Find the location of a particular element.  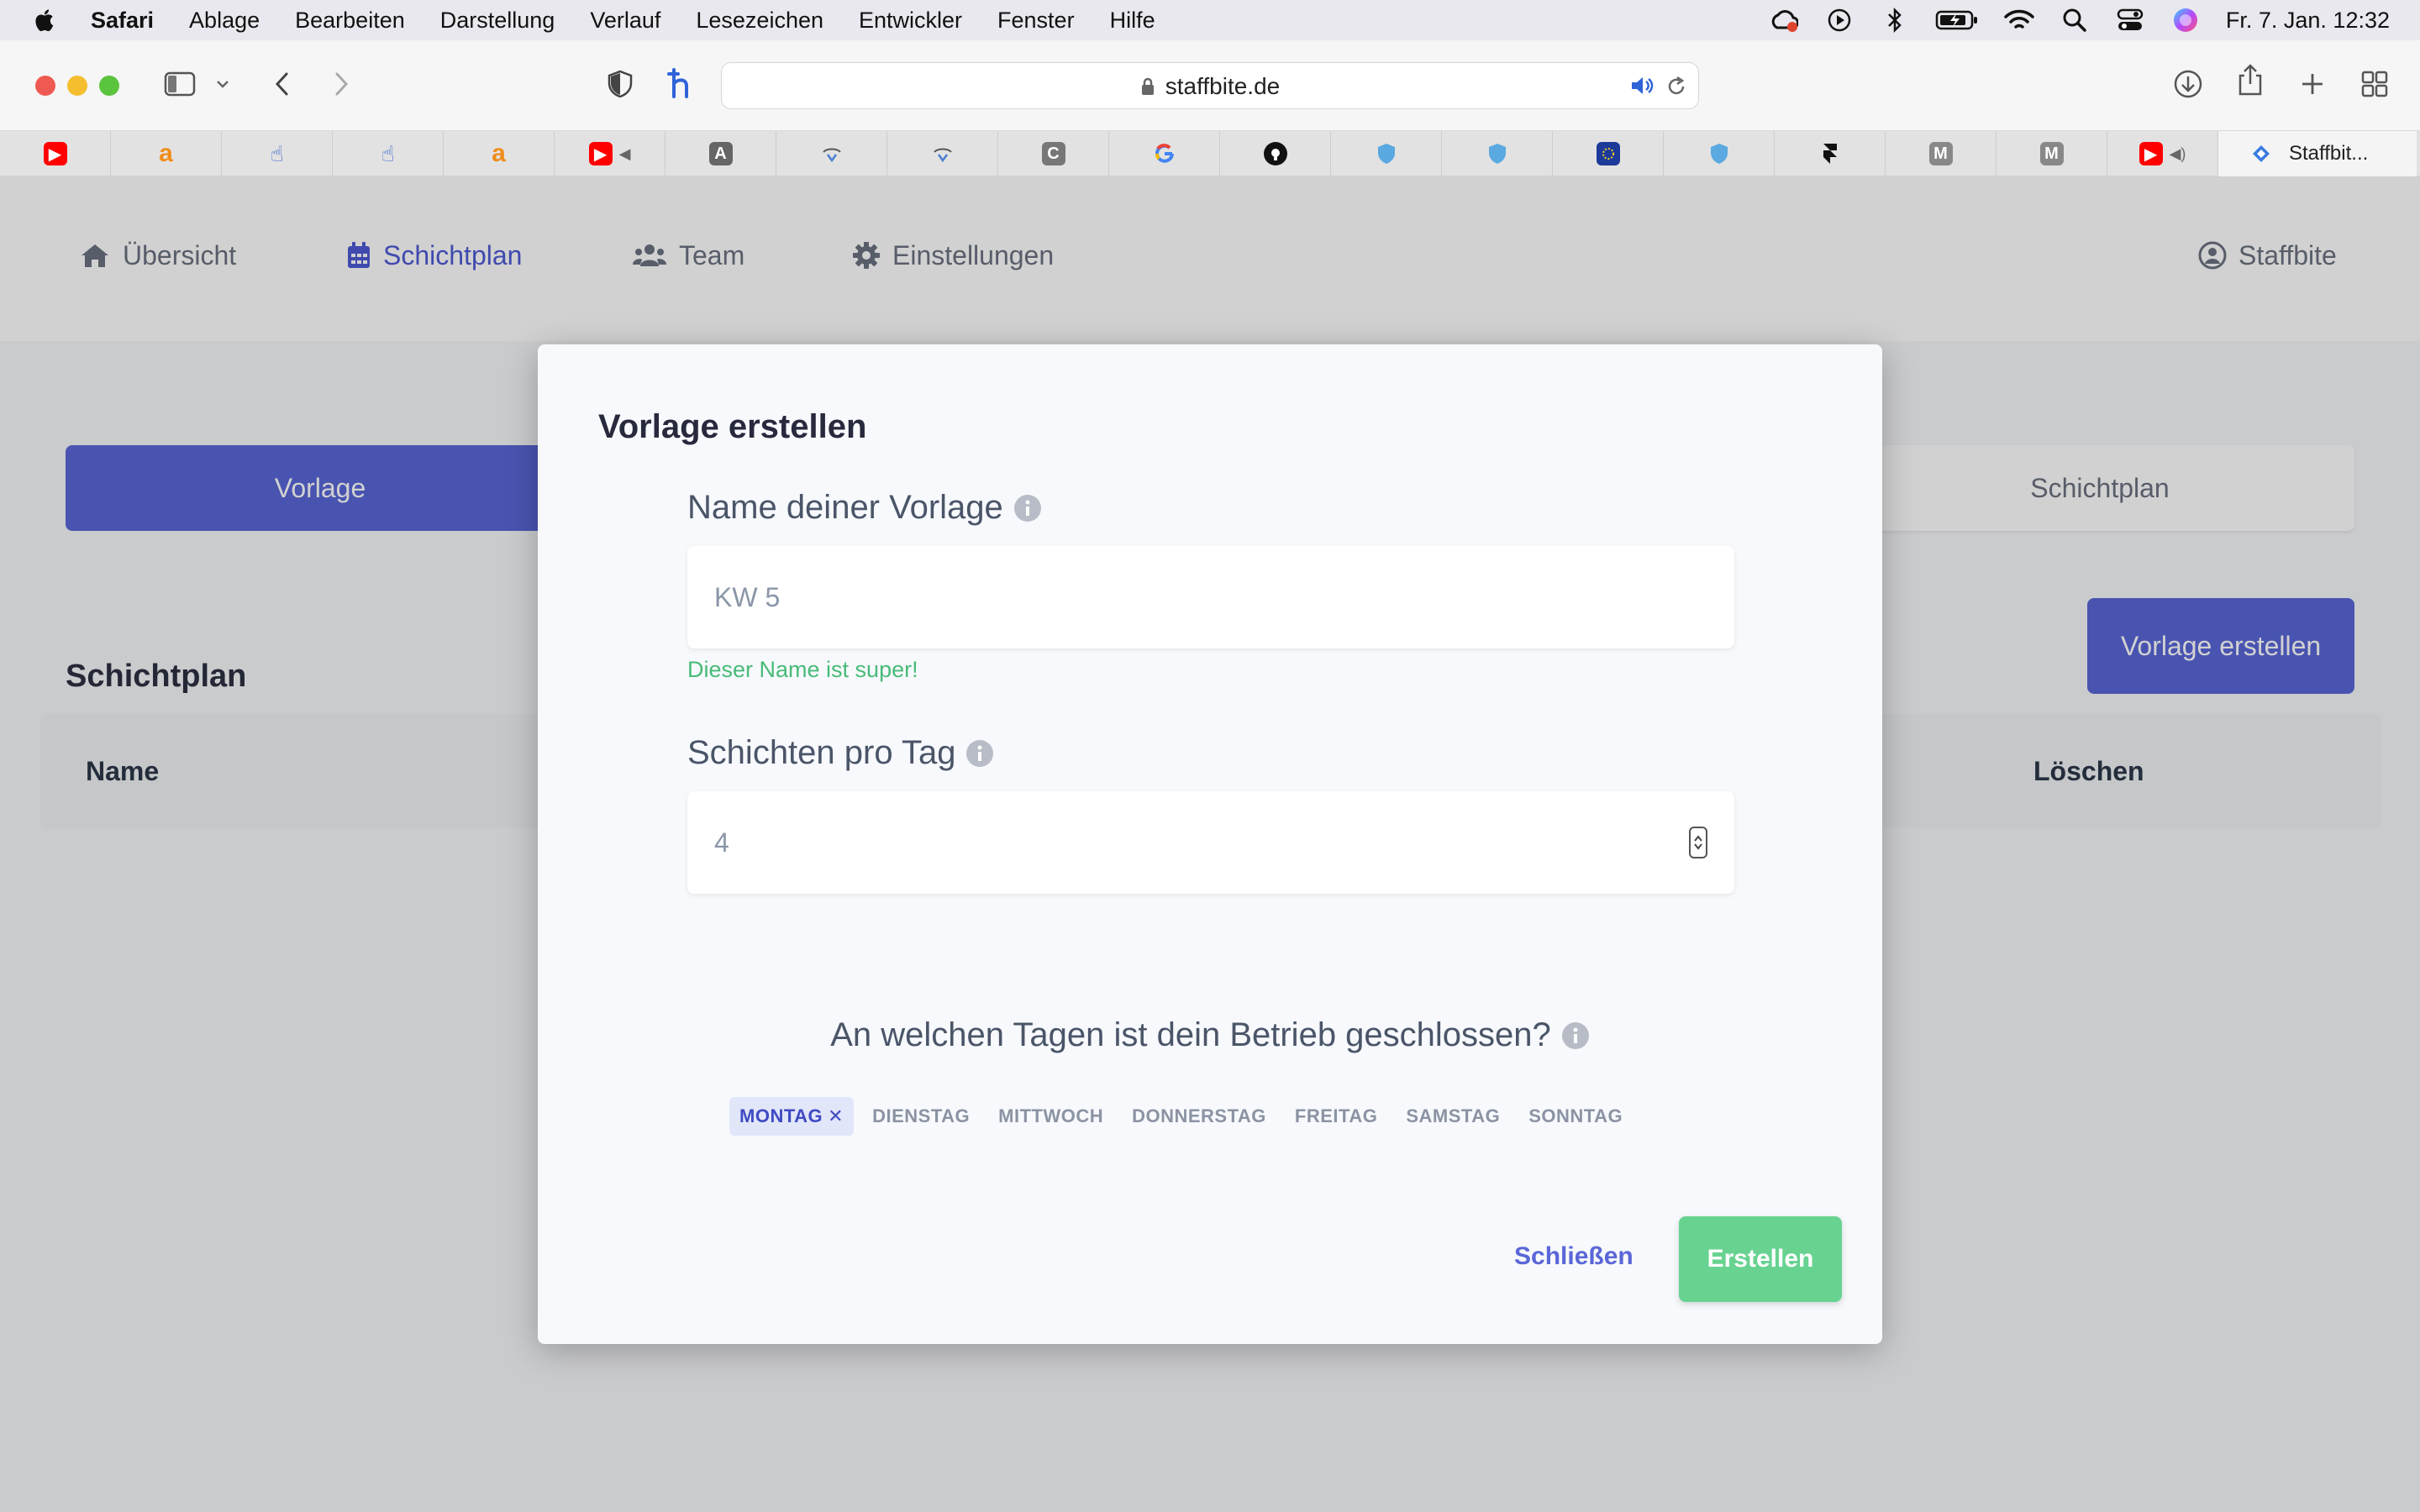

control-center-icon is located at coordinates (2130, 20).